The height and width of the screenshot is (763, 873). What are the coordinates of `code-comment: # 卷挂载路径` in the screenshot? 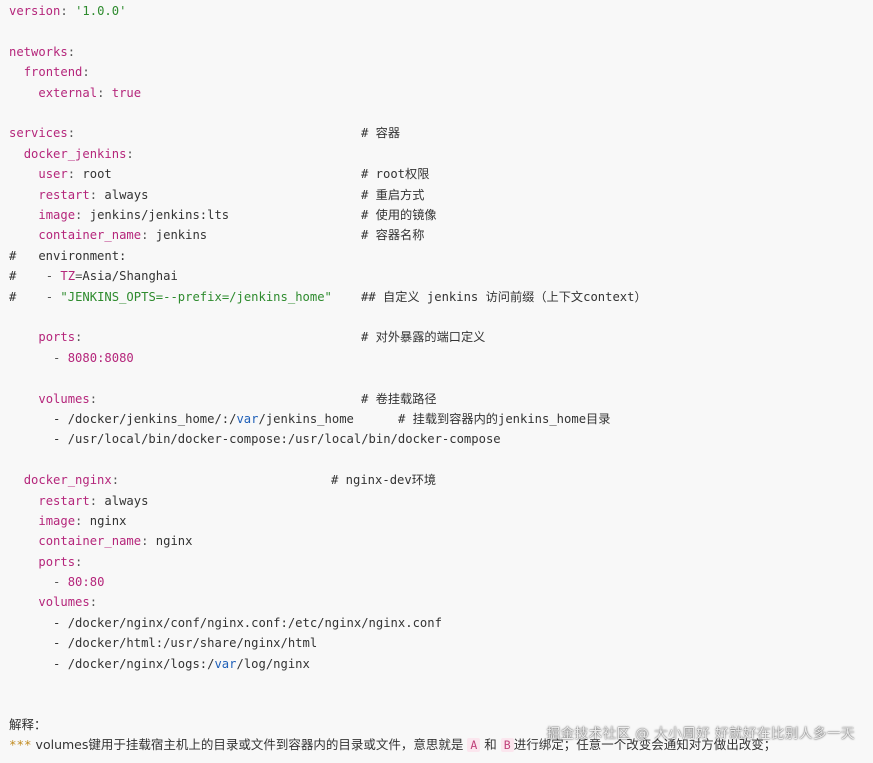 It's located at (399, 399).